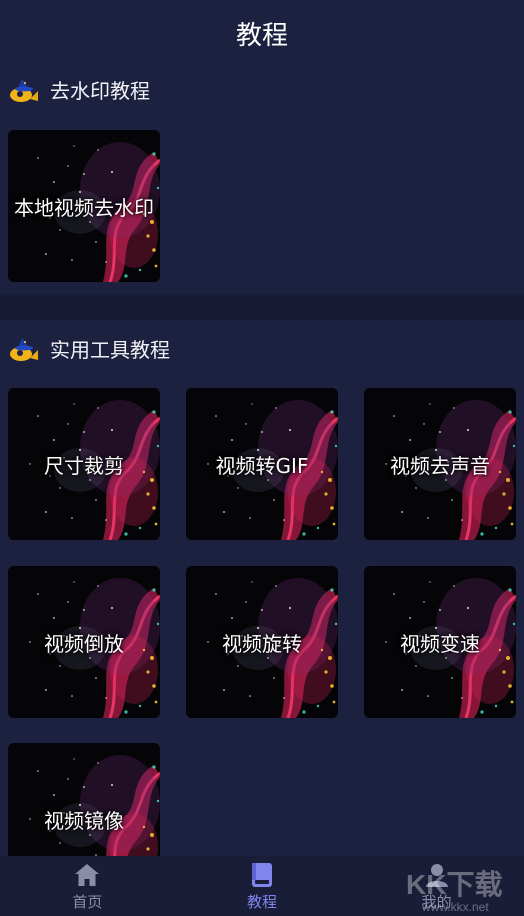 This screenshot has width=524, height=916. What do you see at coordinates (262, 348) in the screenshot?
I see `section-header-tools: 实用工具教程` at bounding box center [262, 348].